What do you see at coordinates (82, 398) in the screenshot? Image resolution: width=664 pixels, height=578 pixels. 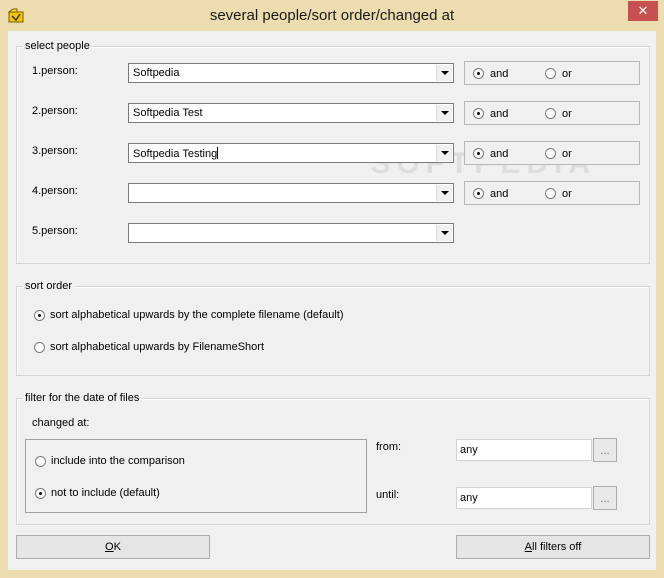 I see `group-label: filter for the date of files` at bounding box center [82, 398].